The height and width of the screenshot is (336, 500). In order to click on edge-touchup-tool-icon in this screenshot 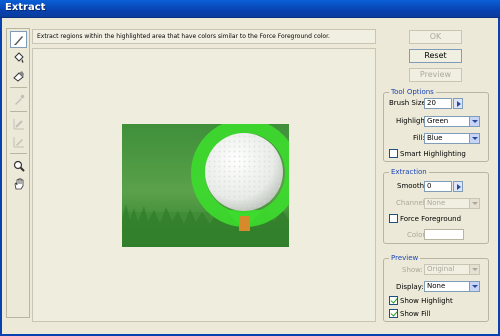, I will do `click(18, 142)`.